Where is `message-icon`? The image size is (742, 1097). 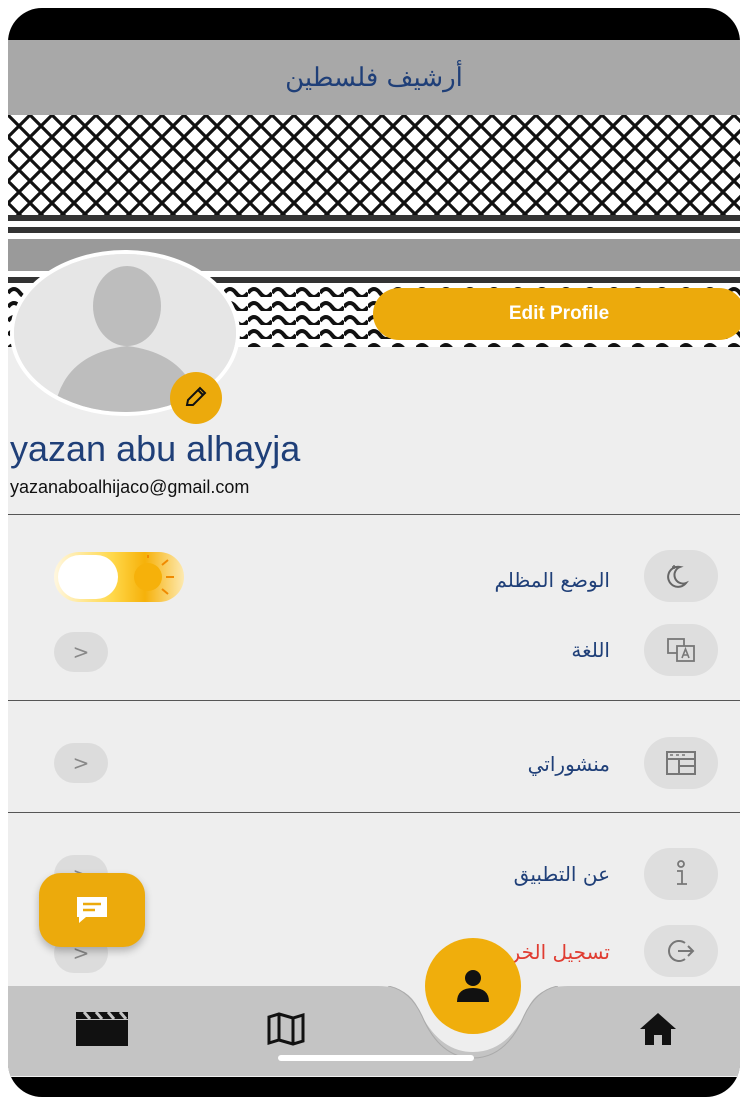 message-icon is located at coordinates (92, 910).